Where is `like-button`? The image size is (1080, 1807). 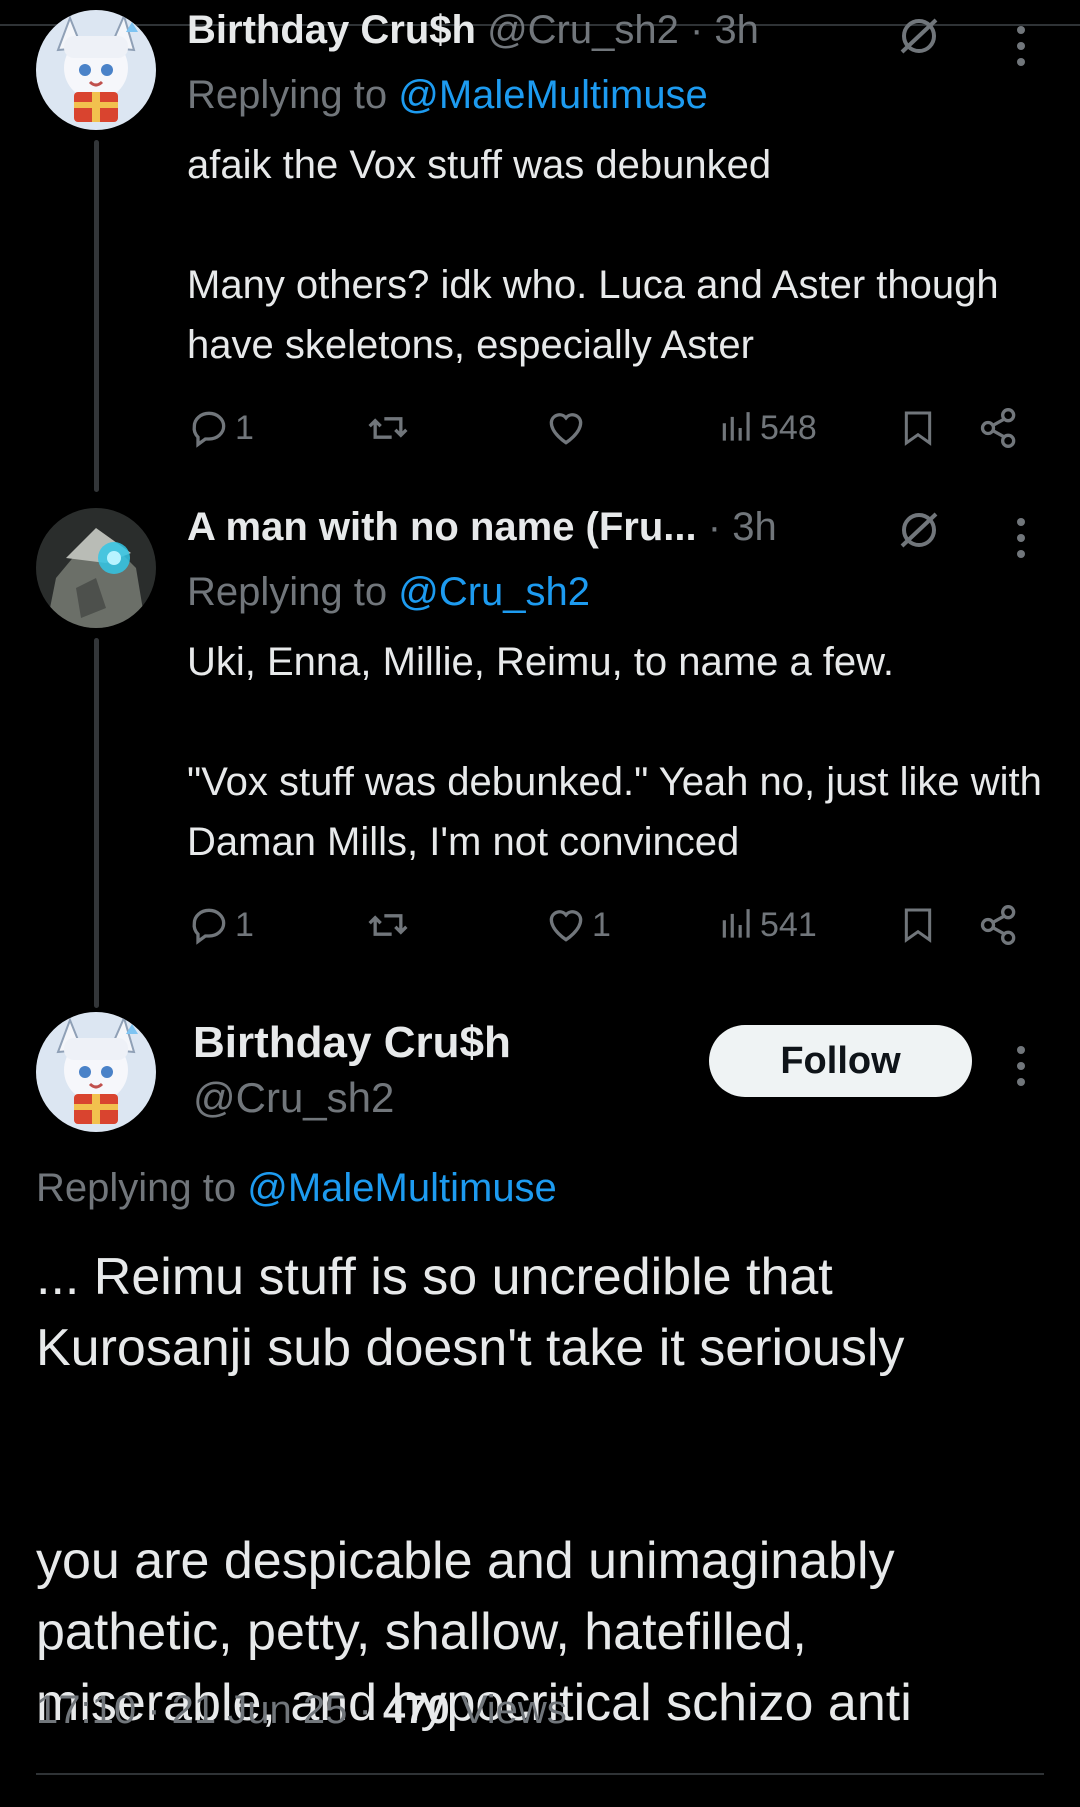 like-button is located at coordinates (566, 428).